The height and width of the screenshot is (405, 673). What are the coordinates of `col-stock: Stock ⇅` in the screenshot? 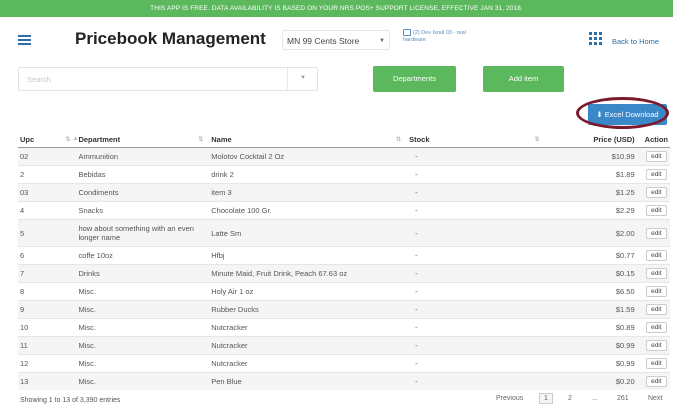 It's located at (476, 140).